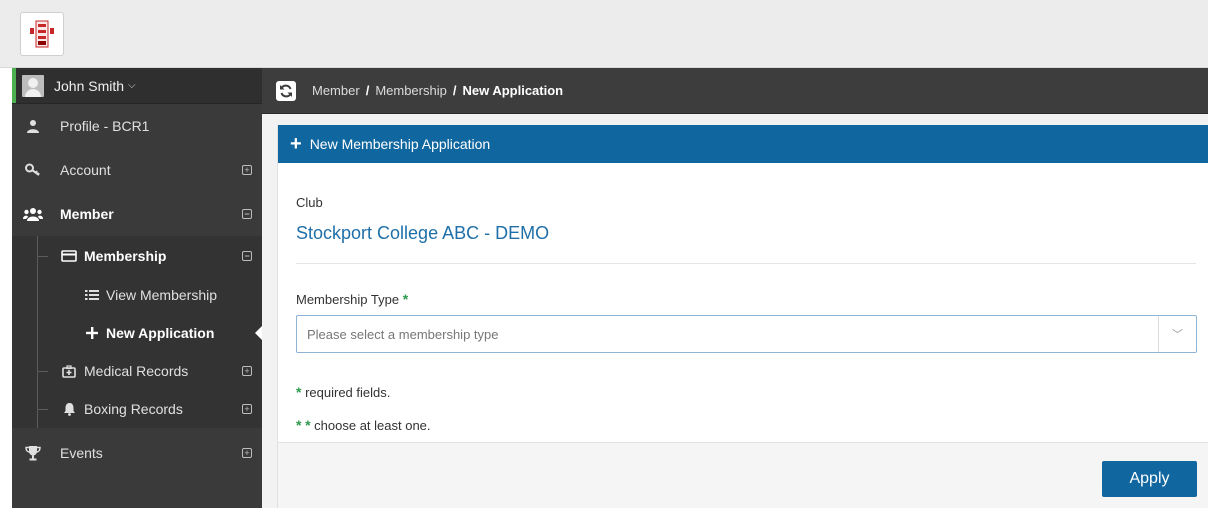 The width and height of the screenshot is (1208, 508). I want to click on avatar, so click(33, 85).